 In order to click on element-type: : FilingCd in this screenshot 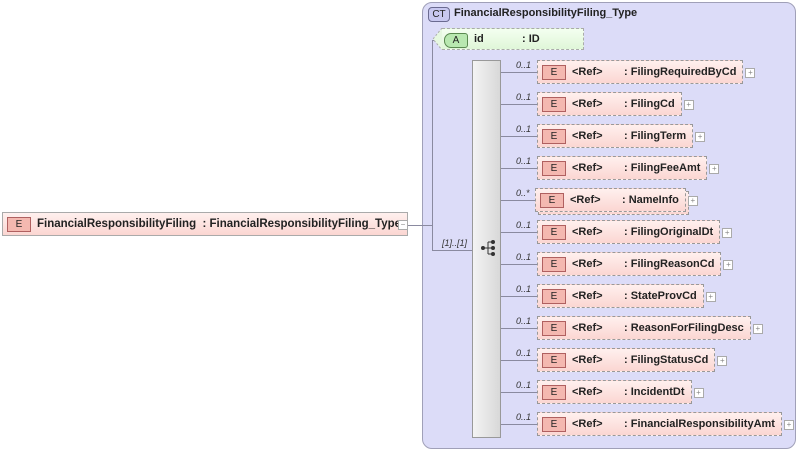, I will do `click(649, 104)`.